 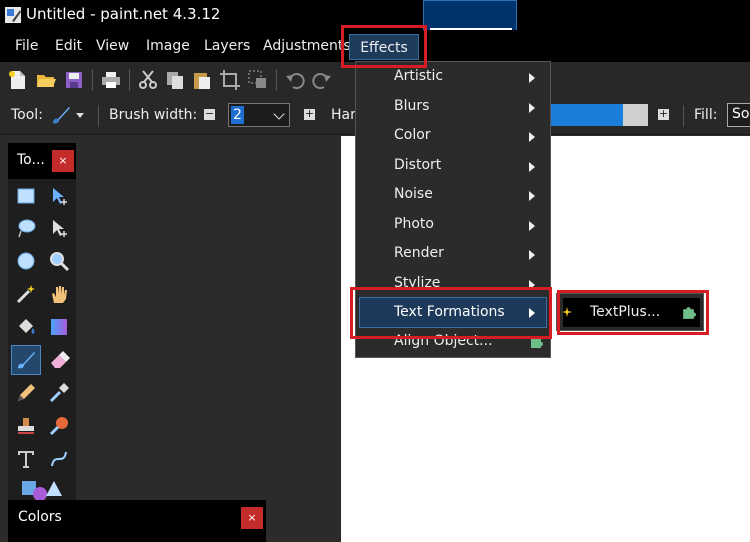 I want to click on recolor-icon, so click(x=59, y=426).